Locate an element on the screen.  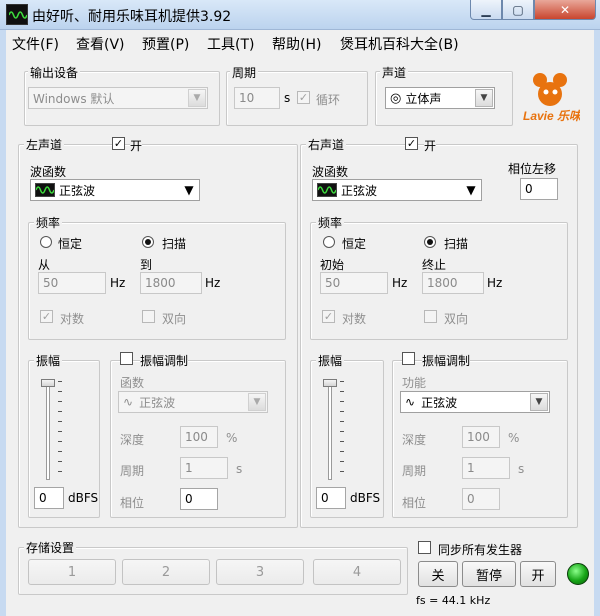
right-phase-label: 相位 is located at coordinates (414, 503).